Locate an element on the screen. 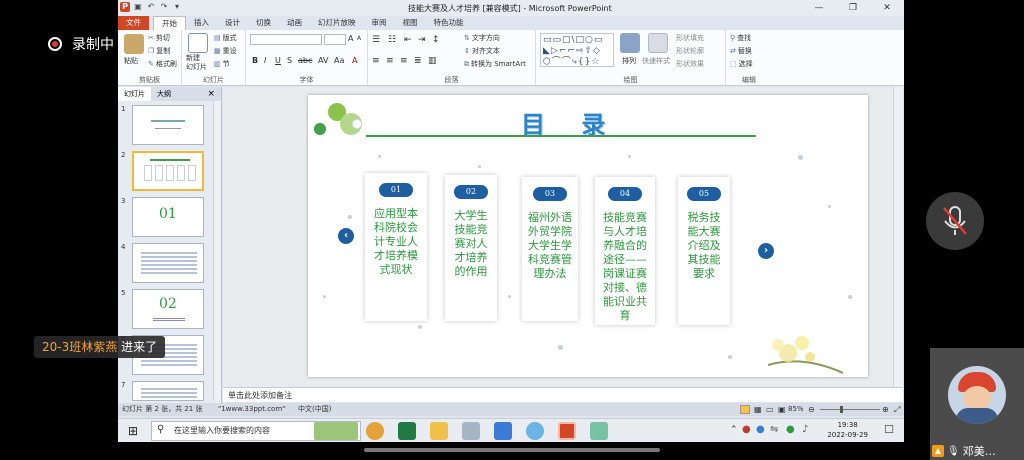 This screenshot has width=1024, height=460. toc-card-4: 04 技能竞赛与人才培养融合的途径——岗课证赛对接、德能识业共育 is located at coordinates (625, 251).